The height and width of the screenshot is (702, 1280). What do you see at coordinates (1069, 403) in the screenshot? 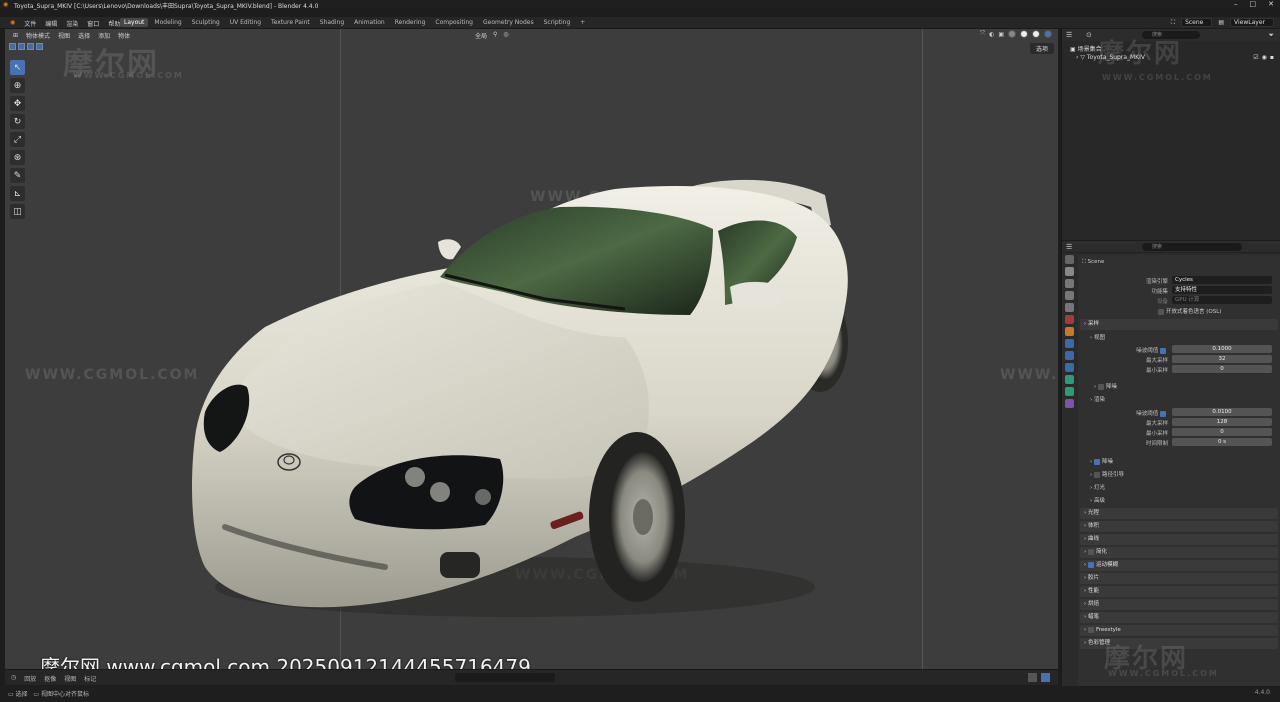
I see `material-tab-icon` at bounding box center [1069, 403].